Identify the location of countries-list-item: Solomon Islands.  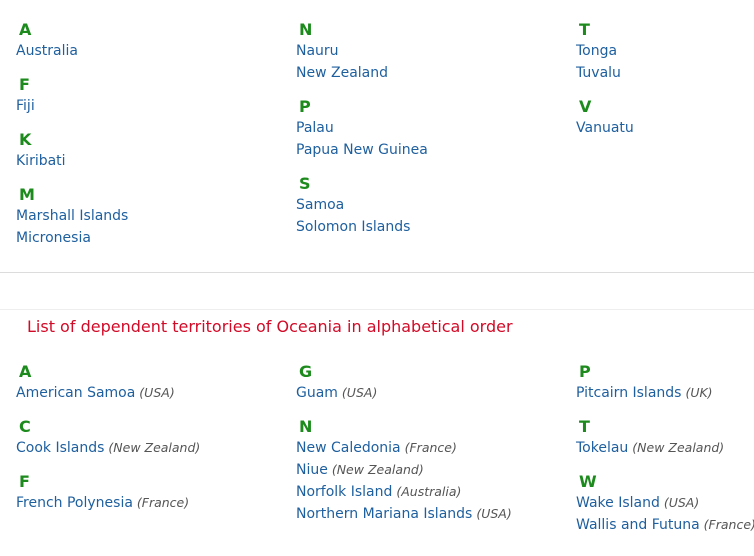
(425, 227).